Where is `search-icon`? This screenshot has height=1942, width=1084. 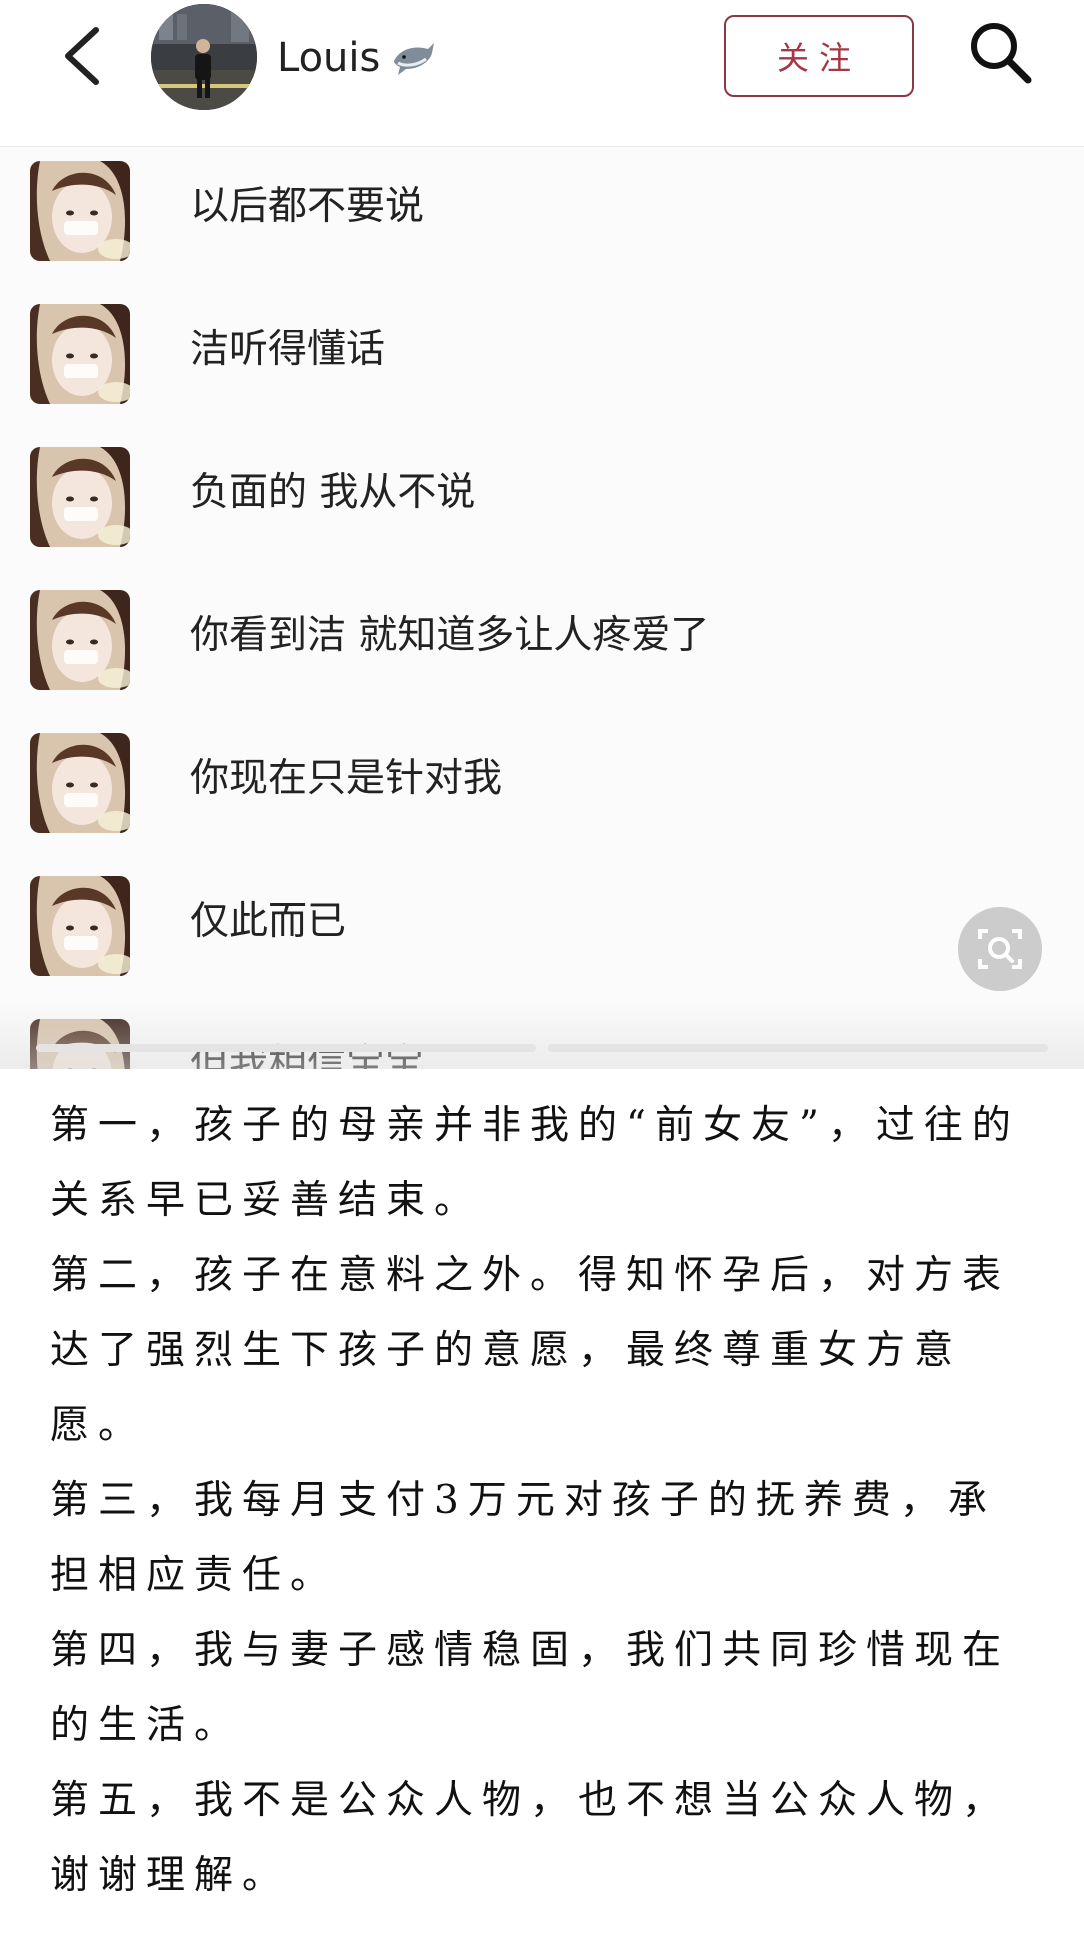
search-icon is located at coordinates (1000, 52).